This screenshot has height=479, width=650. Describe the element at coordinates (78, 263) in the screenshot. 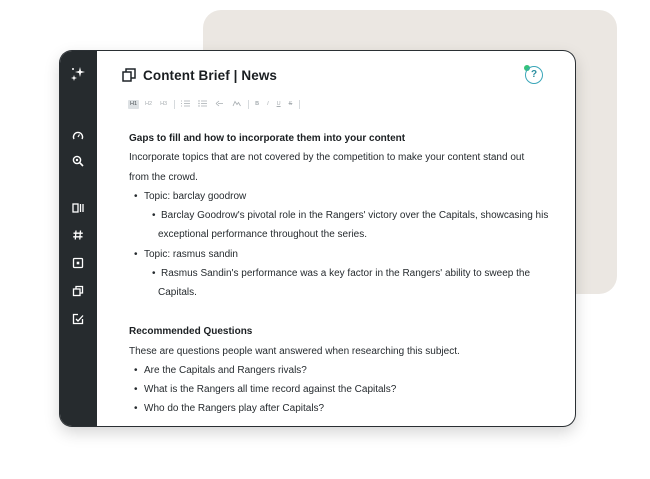

I see `square-dot-icon` at that location.